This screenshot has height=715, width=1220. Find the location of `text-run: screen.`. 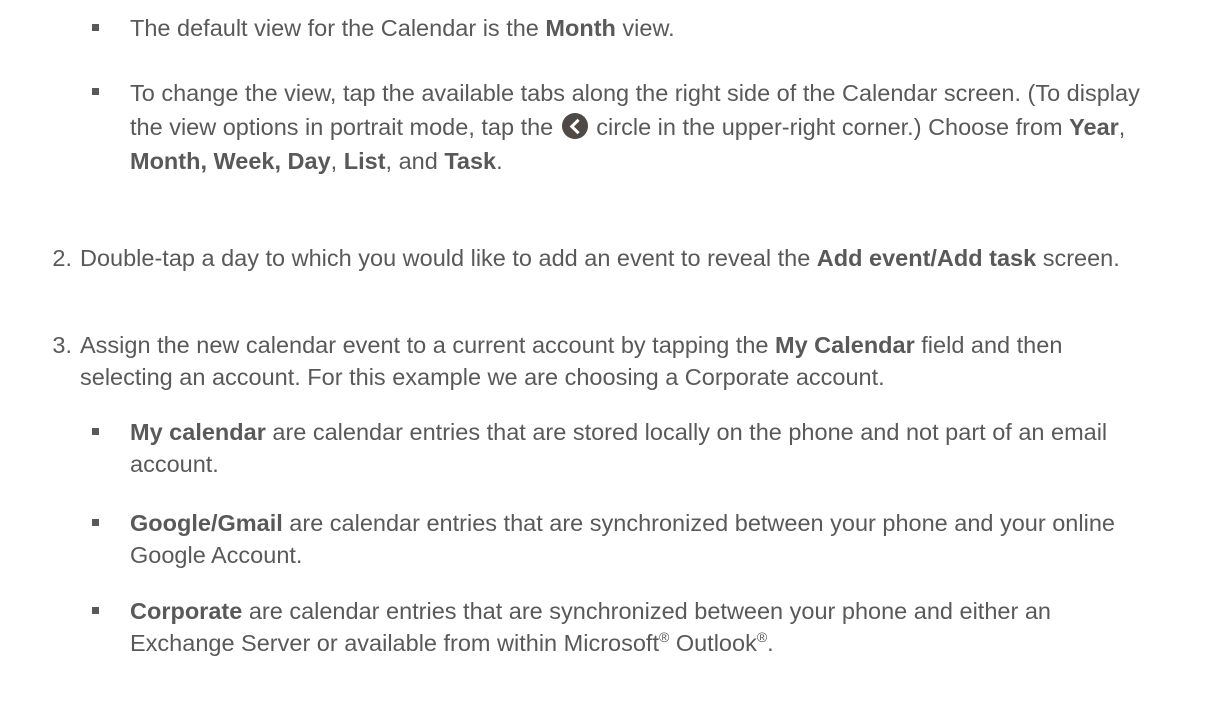

text-run: screen. is located at coordinates (1078, 258).